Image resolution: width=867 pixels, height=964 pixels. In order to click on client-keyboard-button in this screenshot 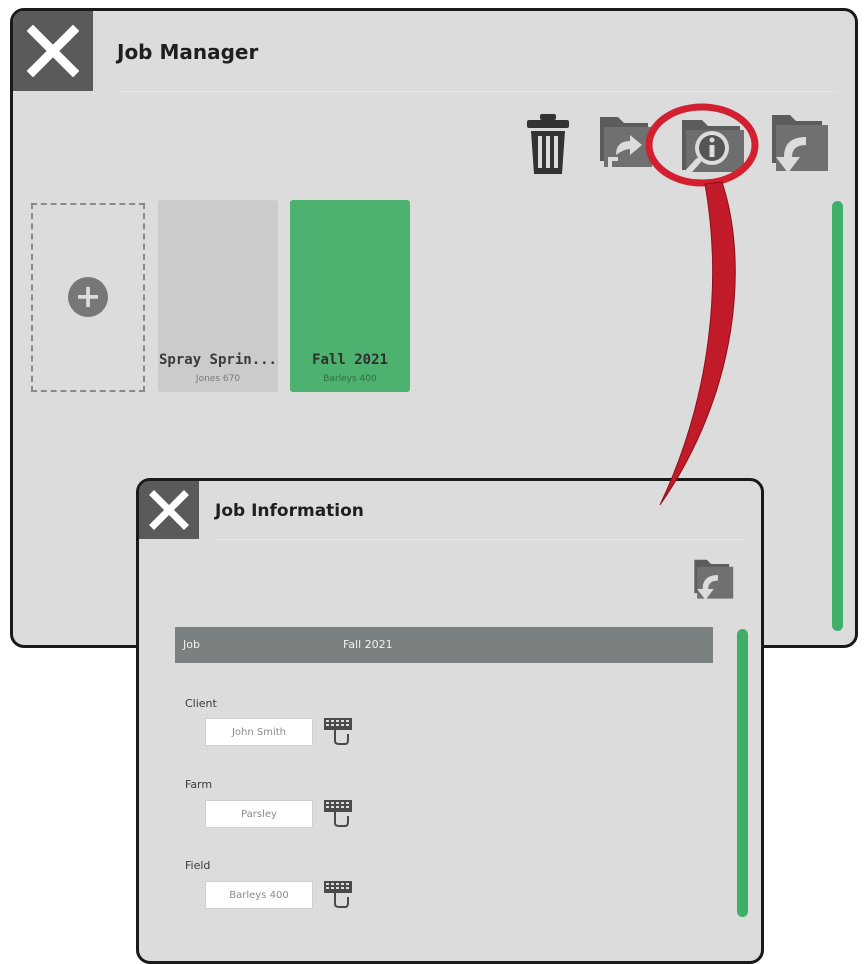, I will do `click(338, 733)`.